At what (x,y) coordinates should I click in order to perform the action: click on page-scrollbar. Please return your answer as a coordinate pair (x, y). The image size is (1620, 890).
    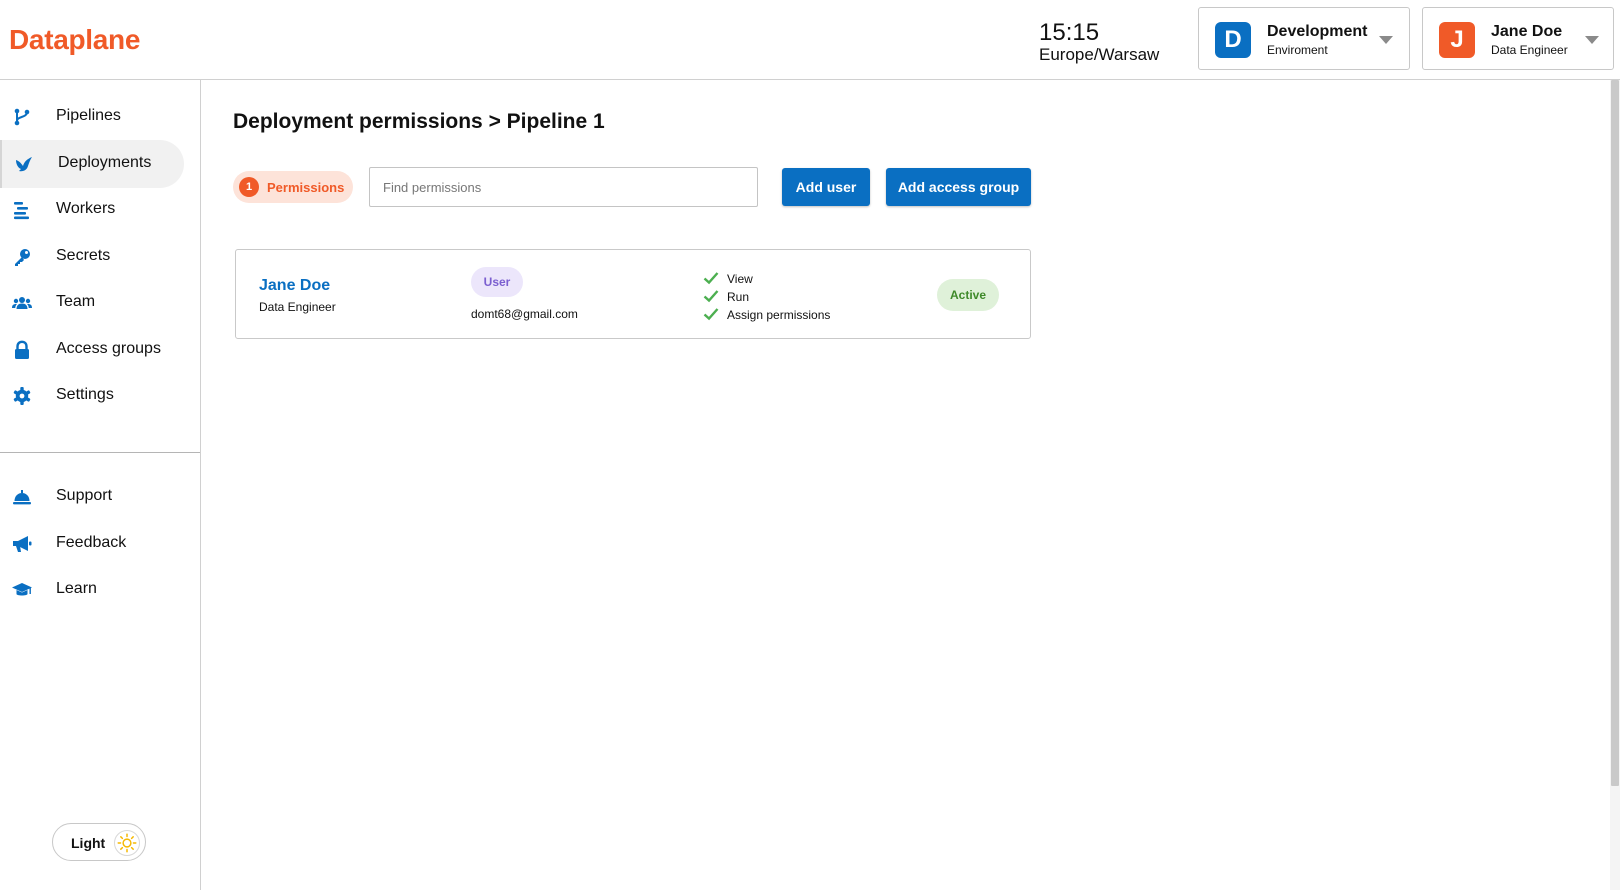
    Looking at the image, I should click on (1615, 485).